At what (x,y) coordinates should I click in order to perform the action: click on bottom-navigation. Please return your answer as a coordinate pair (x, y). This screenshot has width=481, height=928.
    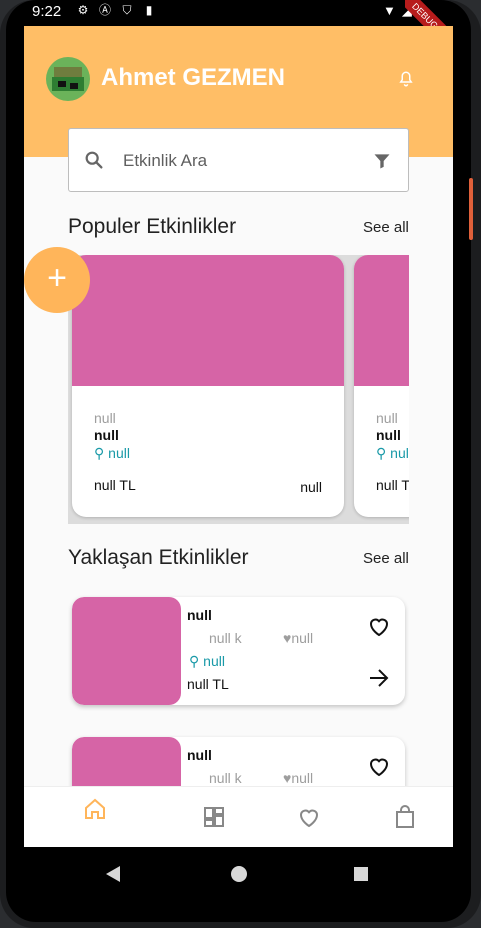
    Looking at the image, I should click on (238, 816).